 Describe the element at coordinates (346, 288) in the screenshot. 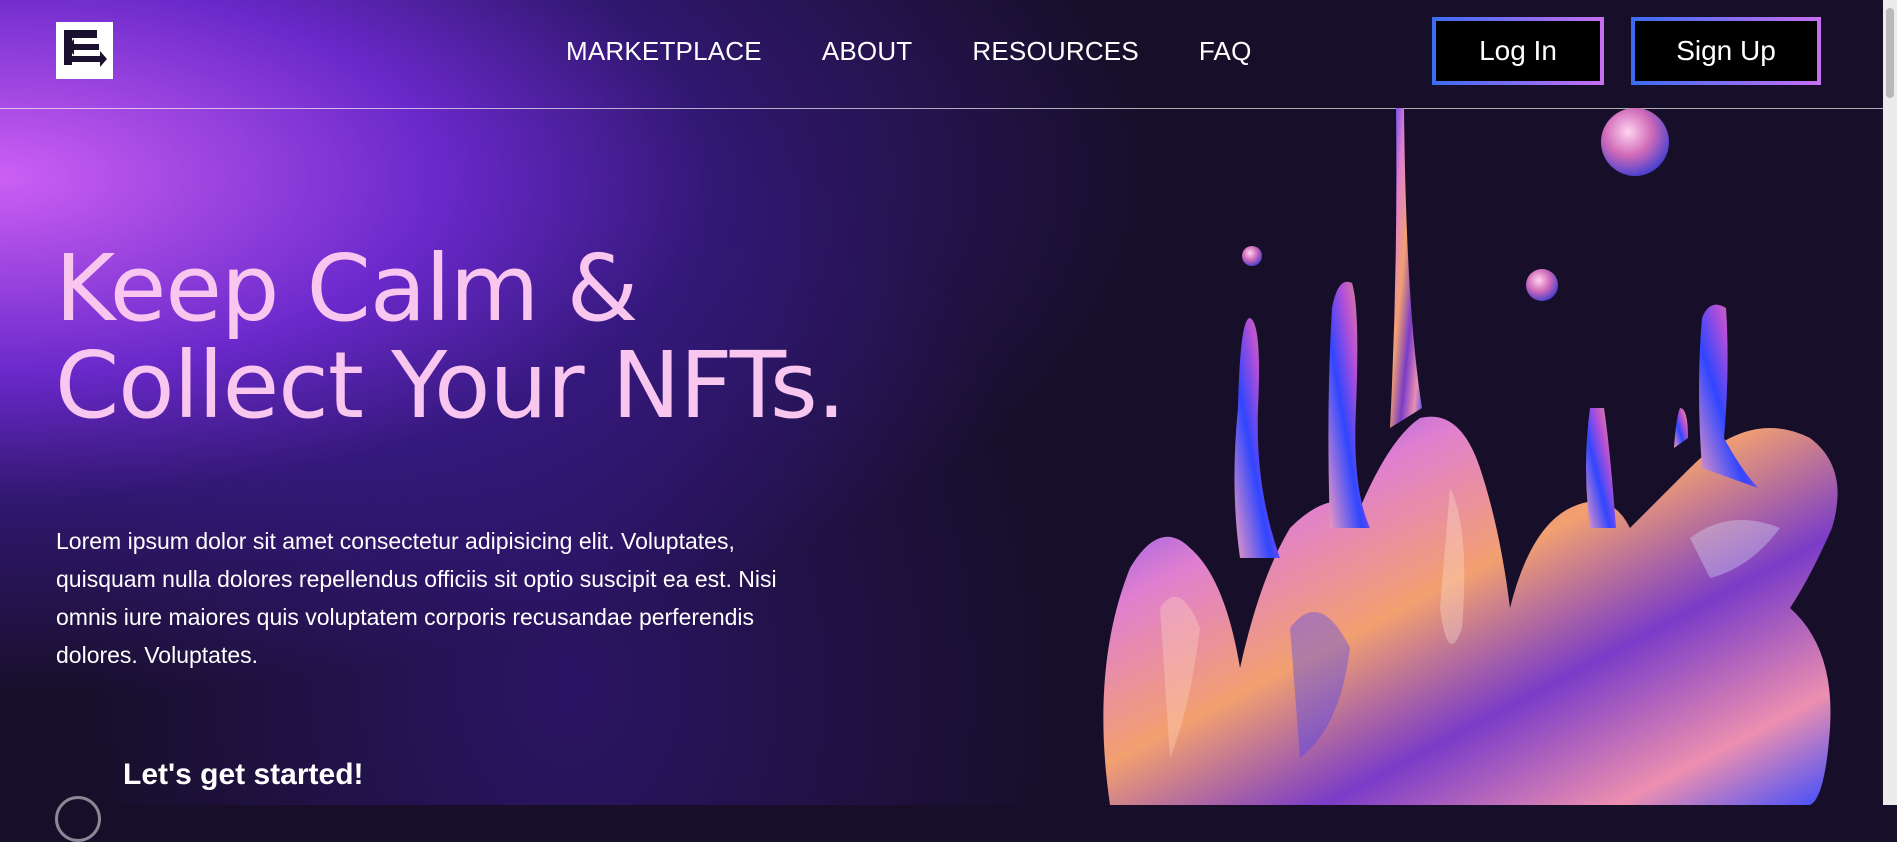

I see `hero-title-line1: Keep Calm &` at that location.